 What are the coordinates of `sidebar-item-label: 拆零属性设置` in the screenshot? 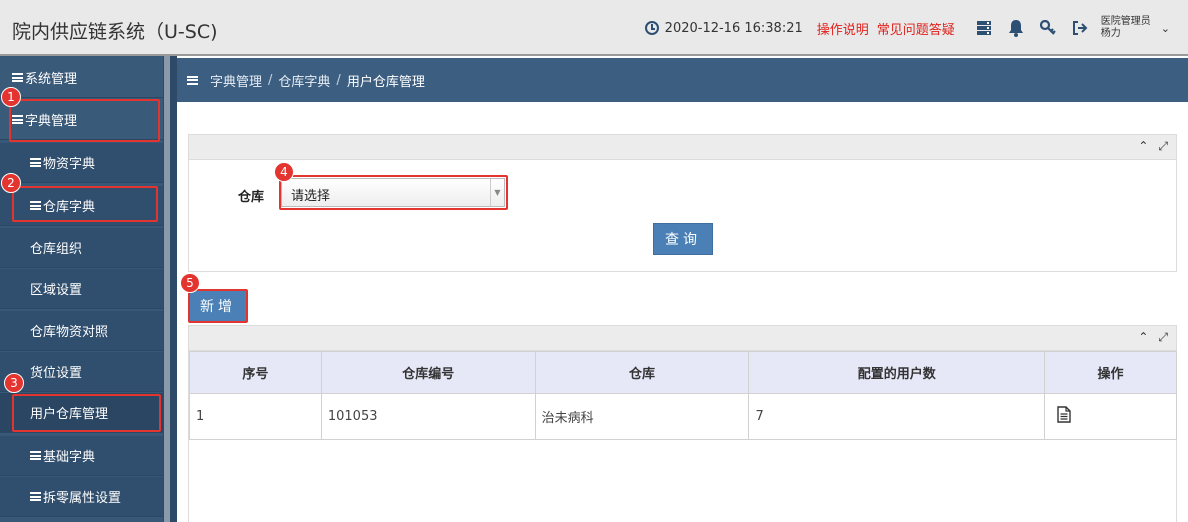 It's located at (82, 498).